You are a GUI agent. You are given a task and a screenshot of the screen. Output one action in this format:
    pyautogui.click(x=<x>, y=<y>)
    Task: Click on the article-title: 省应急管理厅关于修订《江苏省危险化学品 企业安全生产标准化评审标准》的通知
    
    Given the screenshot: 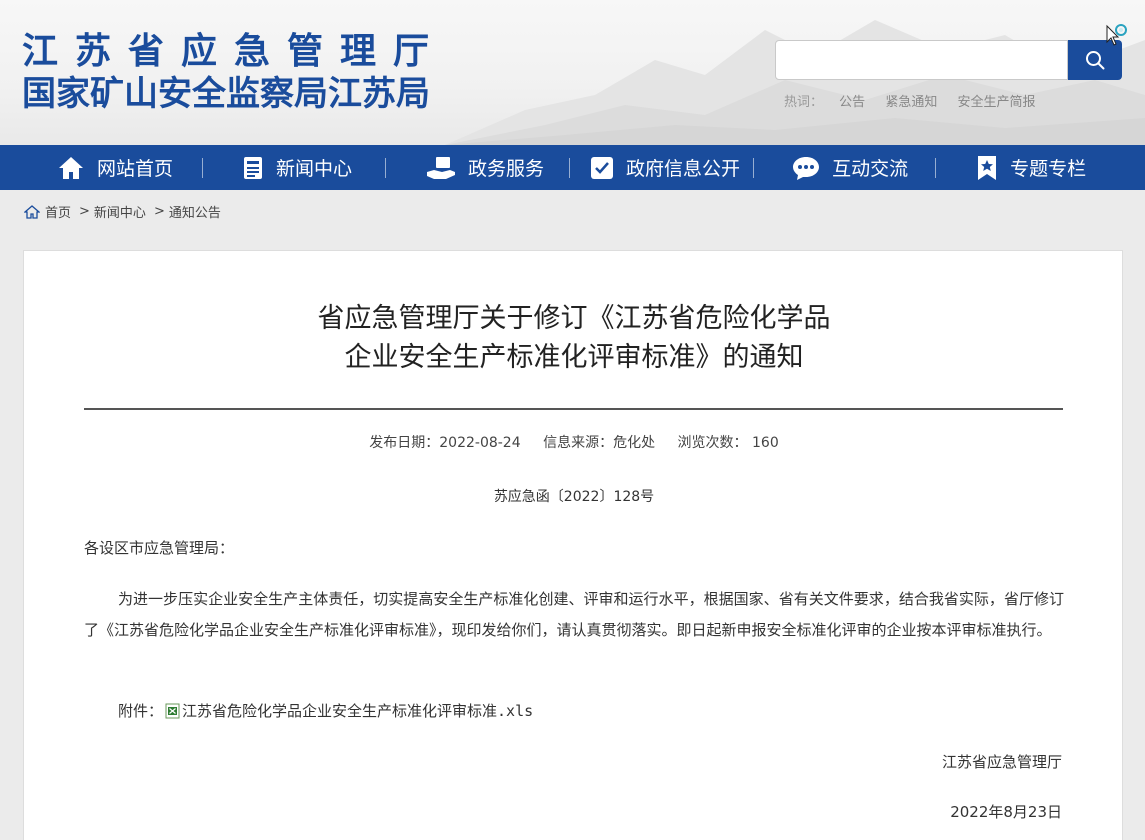 What is the action you would take?
    pyautogui.click(x=574, y=338)
    